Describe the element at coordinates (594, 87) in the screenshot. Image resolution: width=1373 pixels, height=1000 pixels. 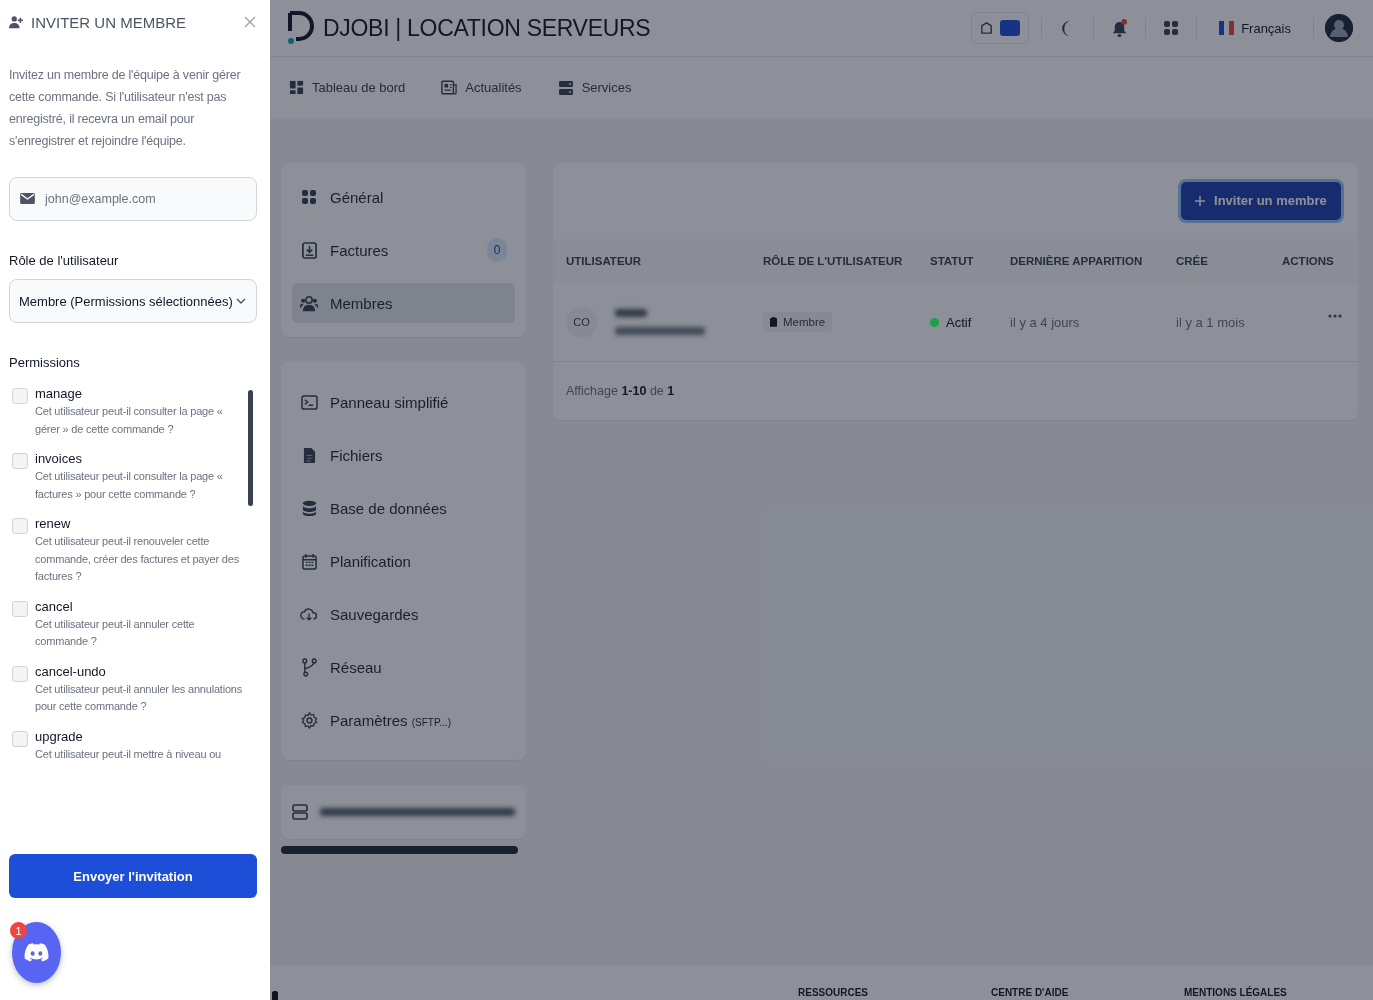
I see `nav-link: Services` at that location.